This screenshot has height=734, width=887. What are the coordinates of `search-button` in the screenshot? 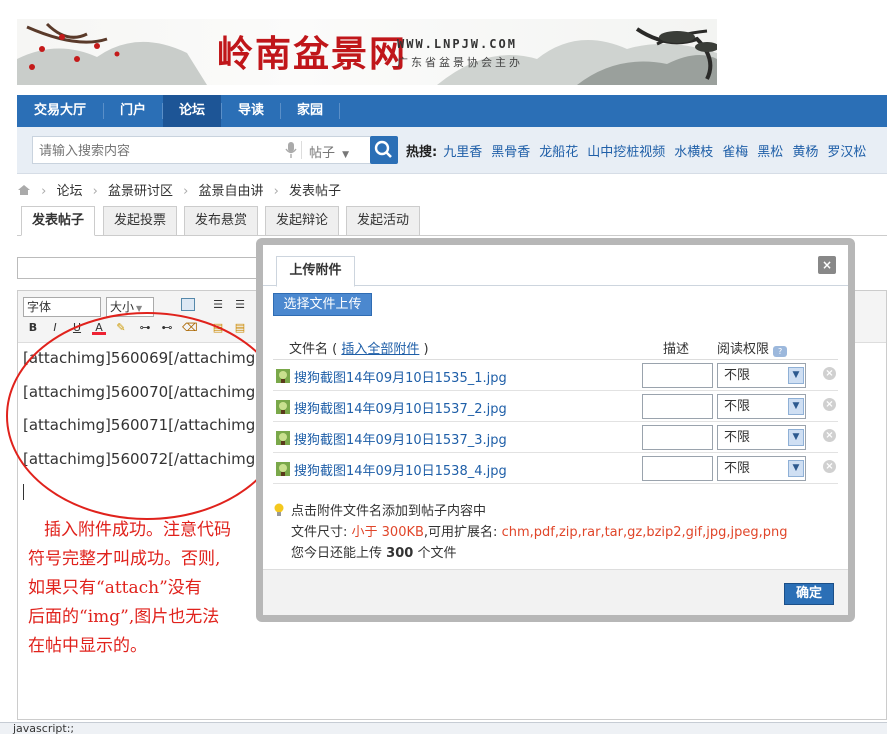 It's located at (384, 150).